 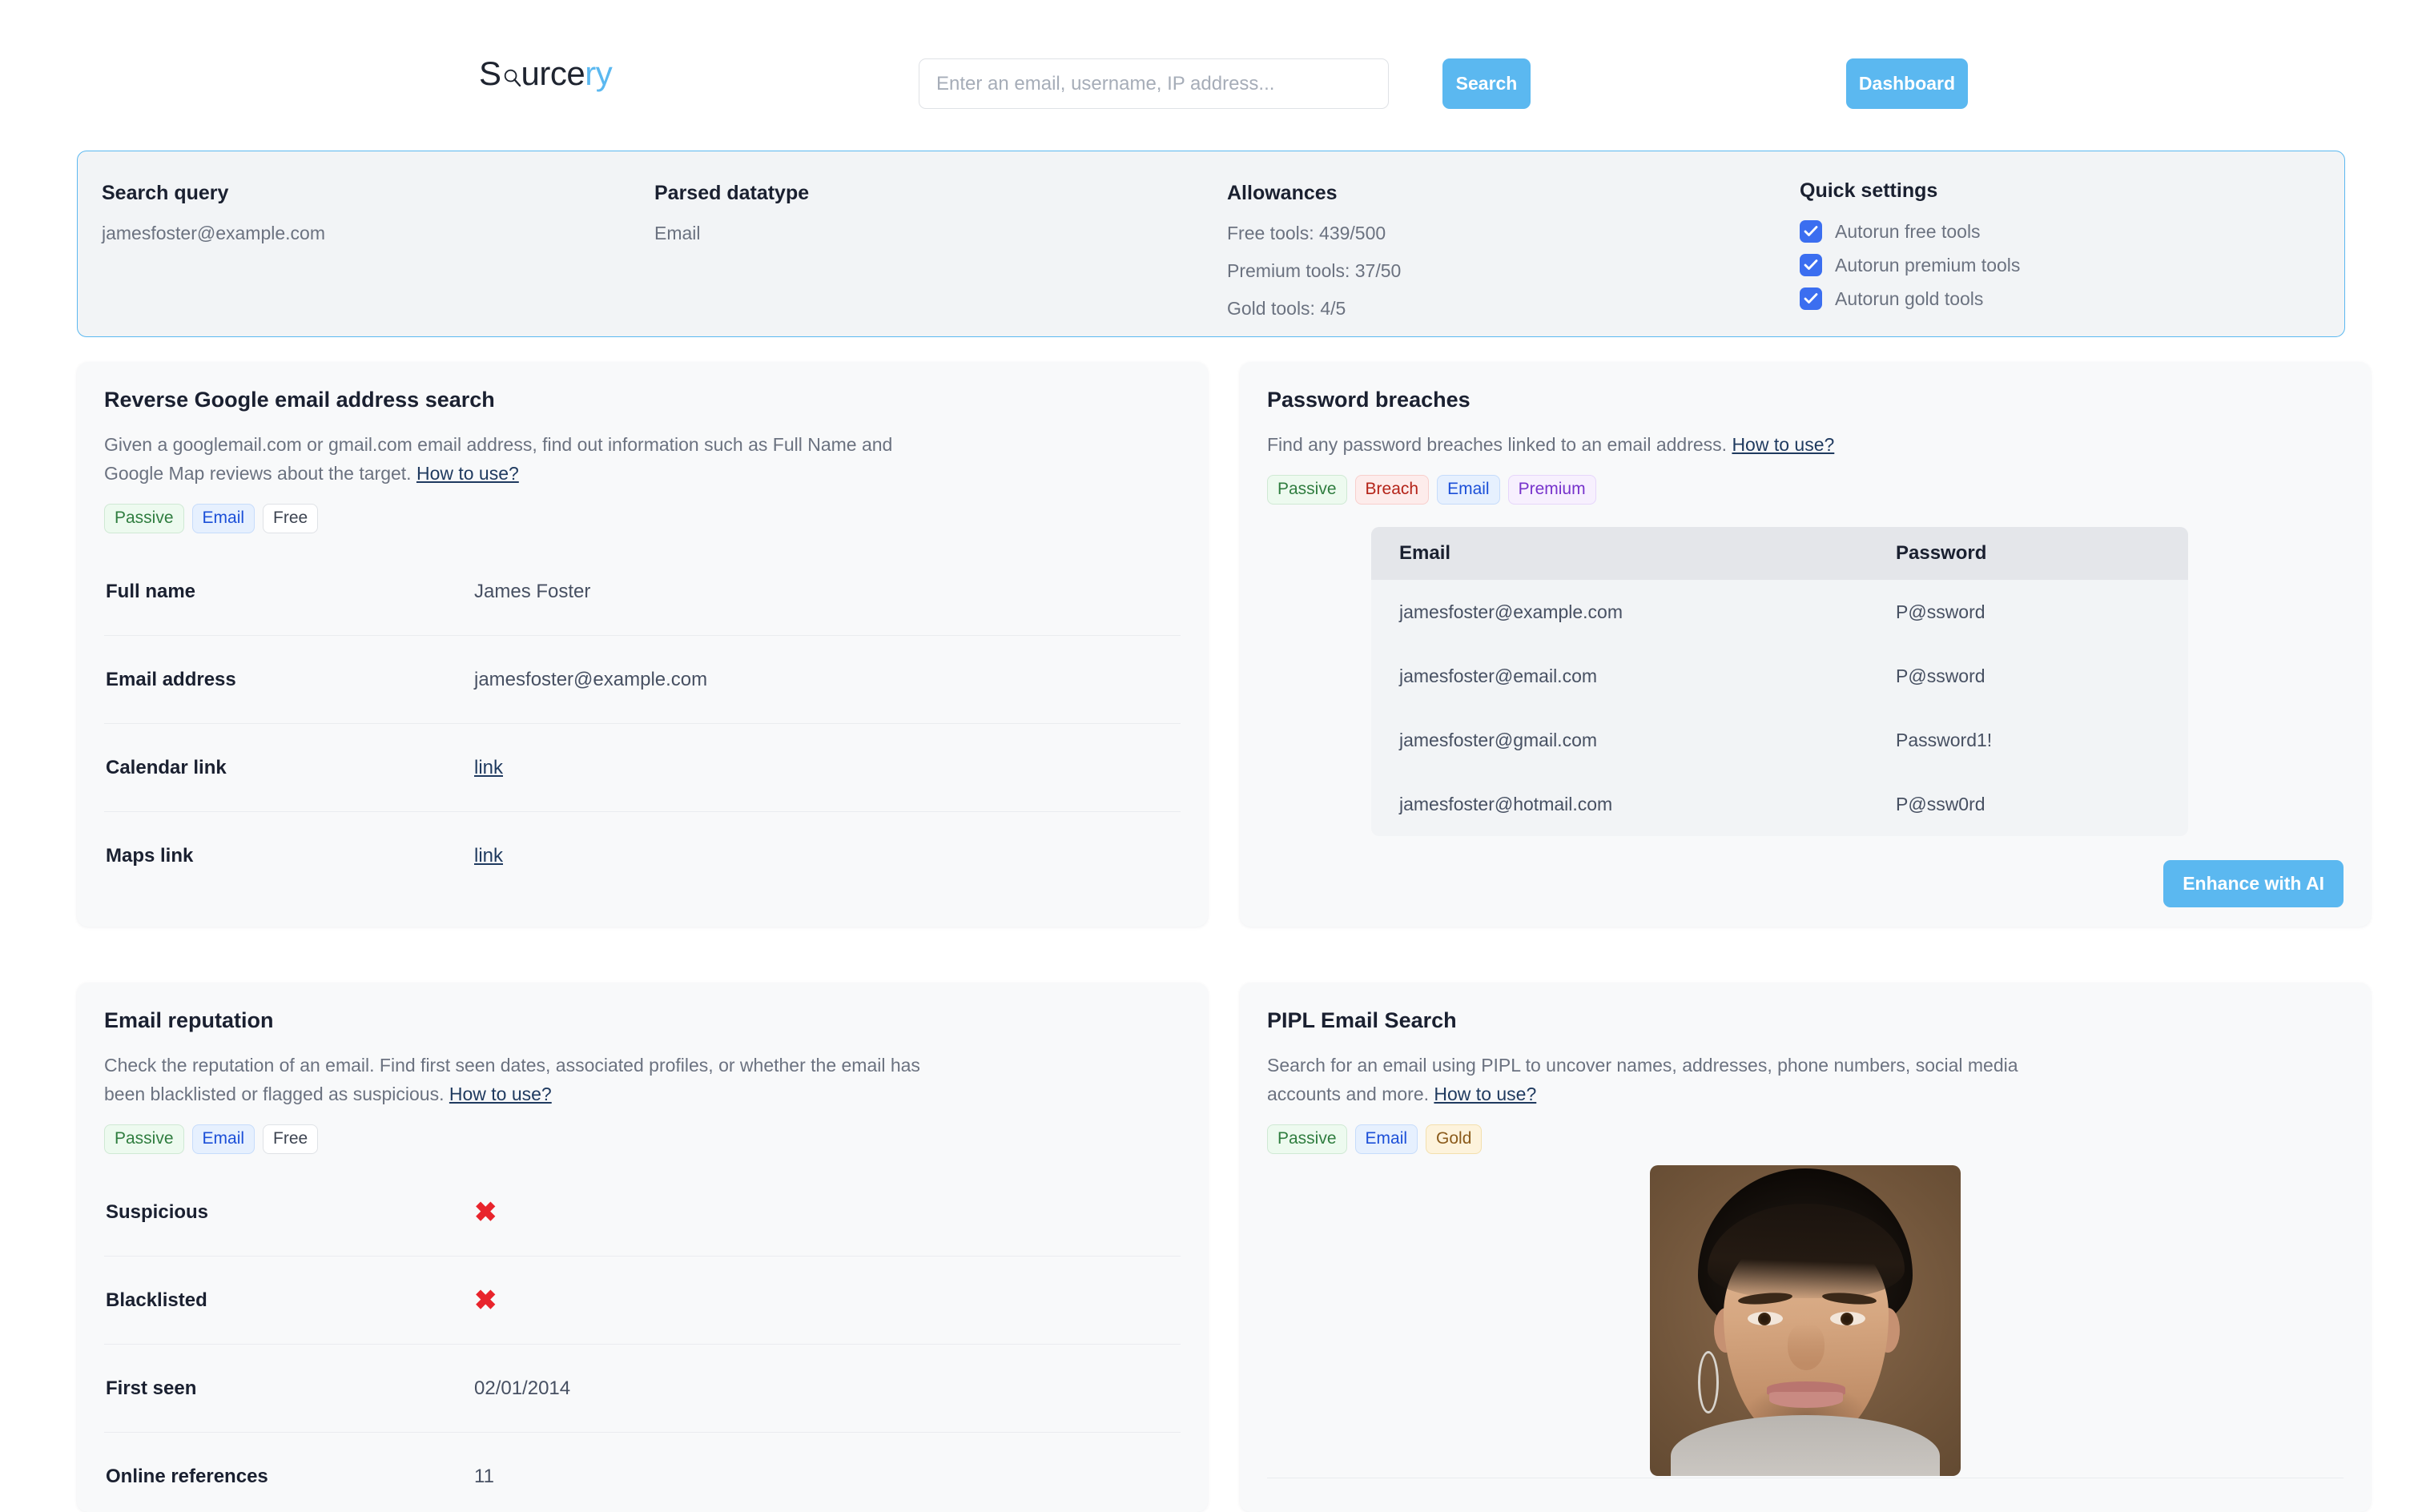 I want to click on table-row: Blacklisted ✖, so click(x=642, y=1301).